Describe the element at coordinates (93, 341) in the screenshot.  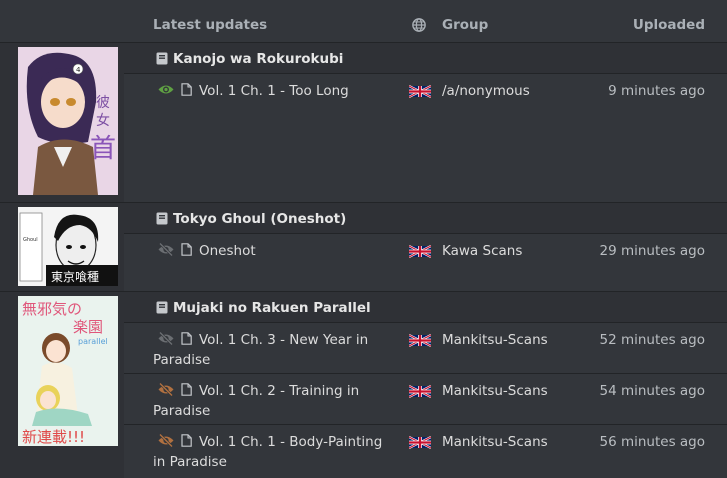
I see `svg-text: parallel` at that location.